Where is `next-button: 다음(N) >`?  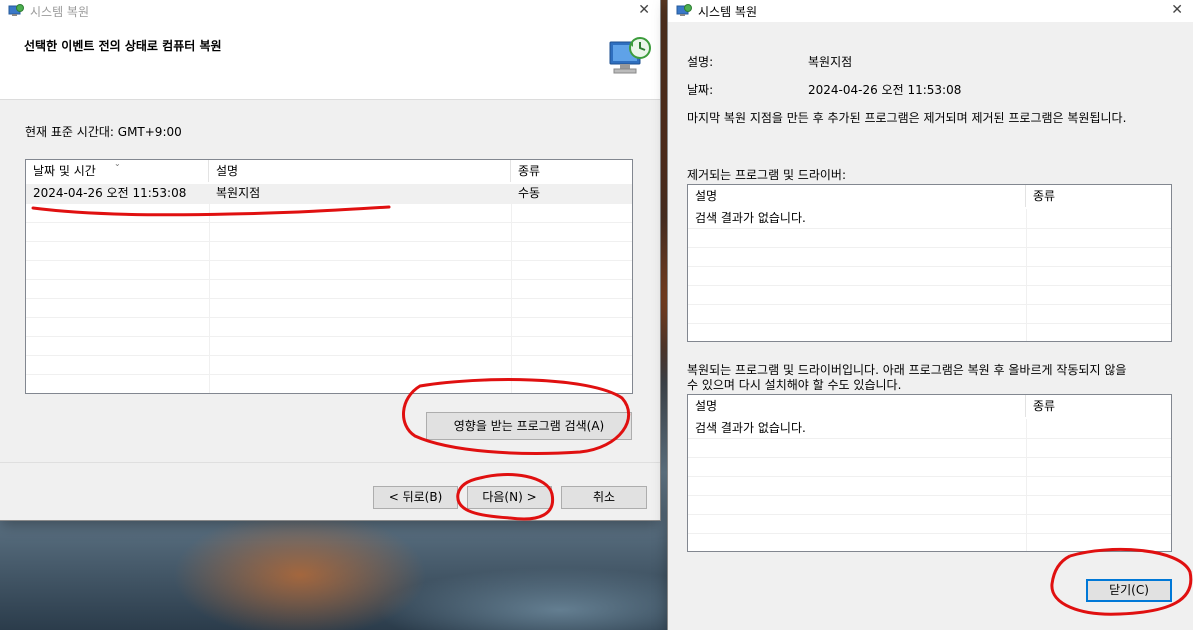
next-button: 다음(N) > is located at coordinates (509, 497).